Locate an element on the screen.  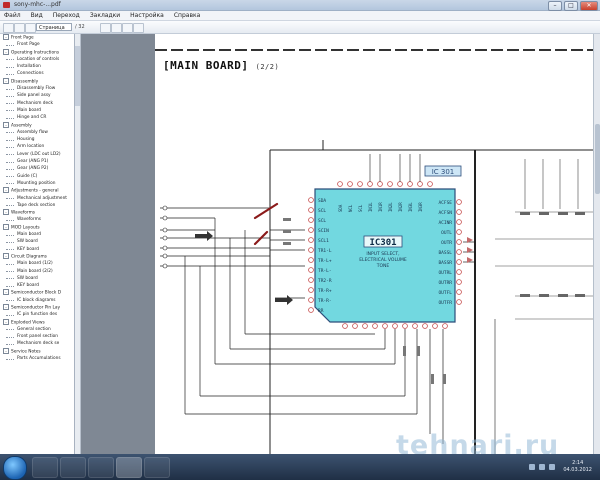
sidebar-item: Parts Accumulations is located at coordinates (37, 358).